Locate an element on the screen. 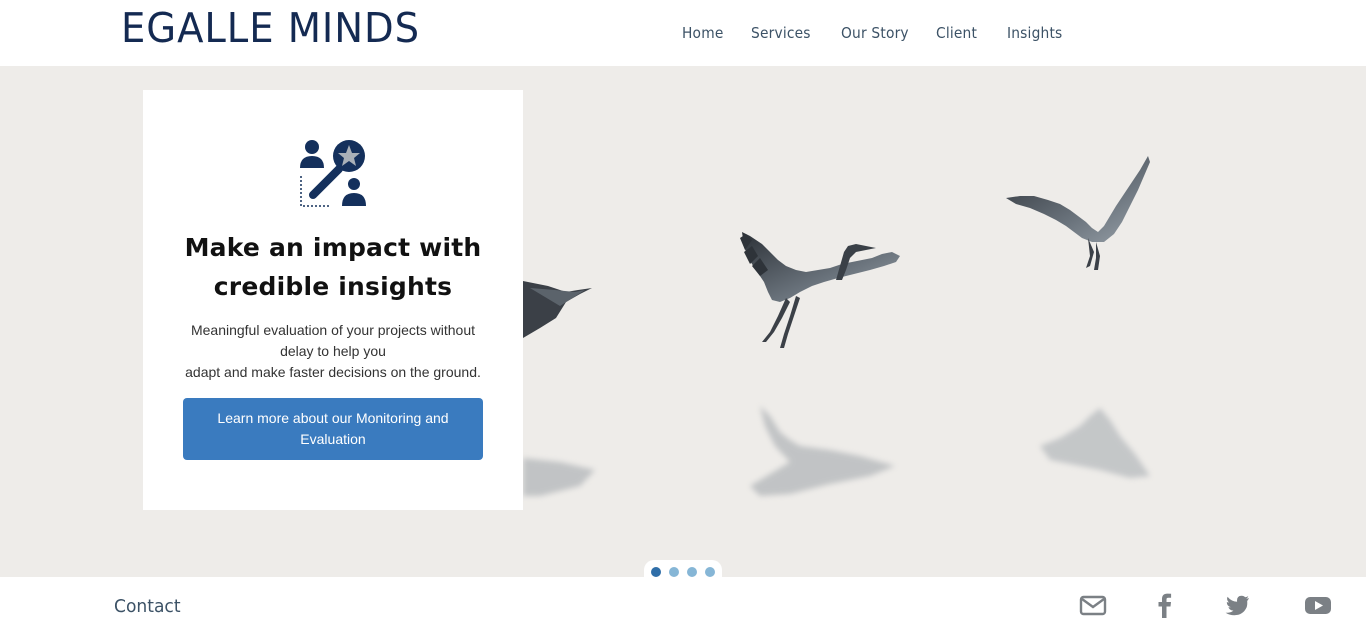  main-nav: Home Services Our Story Client Insights is located at coordinates (683, 33).